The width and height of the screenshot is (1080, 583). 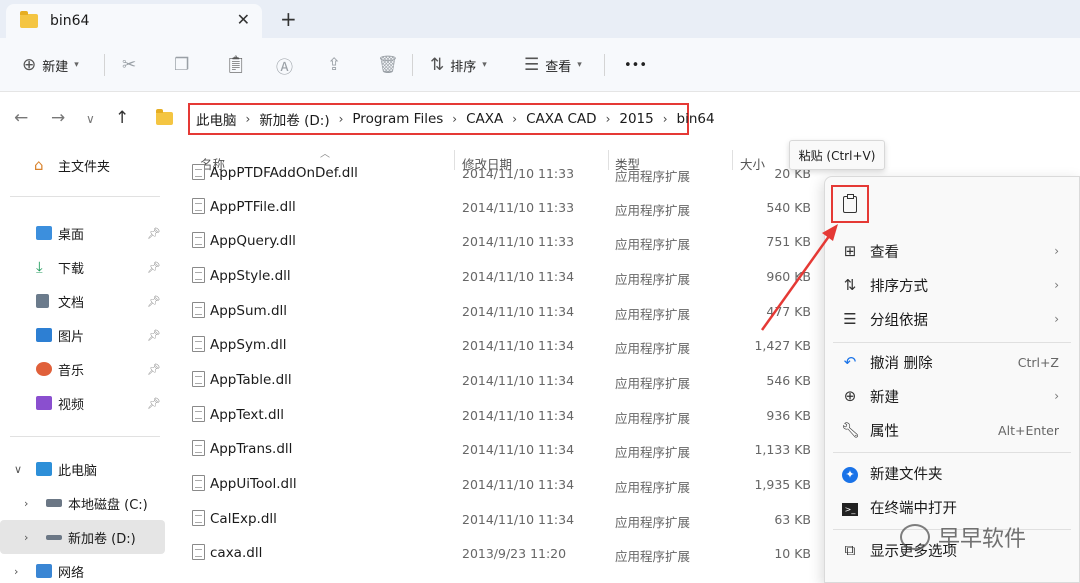 I want to click on external-icon: ⧉, so click(x=850, y=550).